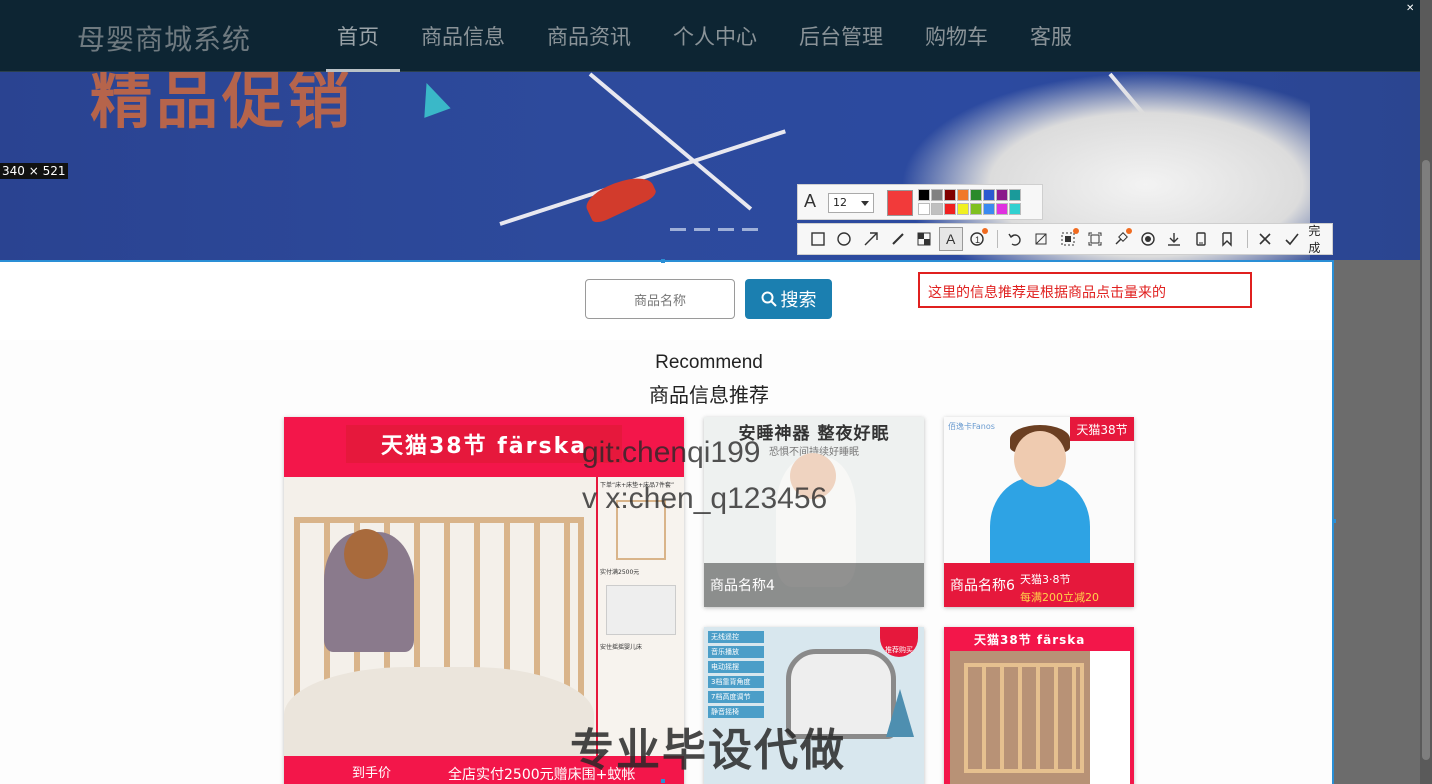  I want to click on feature-item: 7档高度调节, so click(736, 697).